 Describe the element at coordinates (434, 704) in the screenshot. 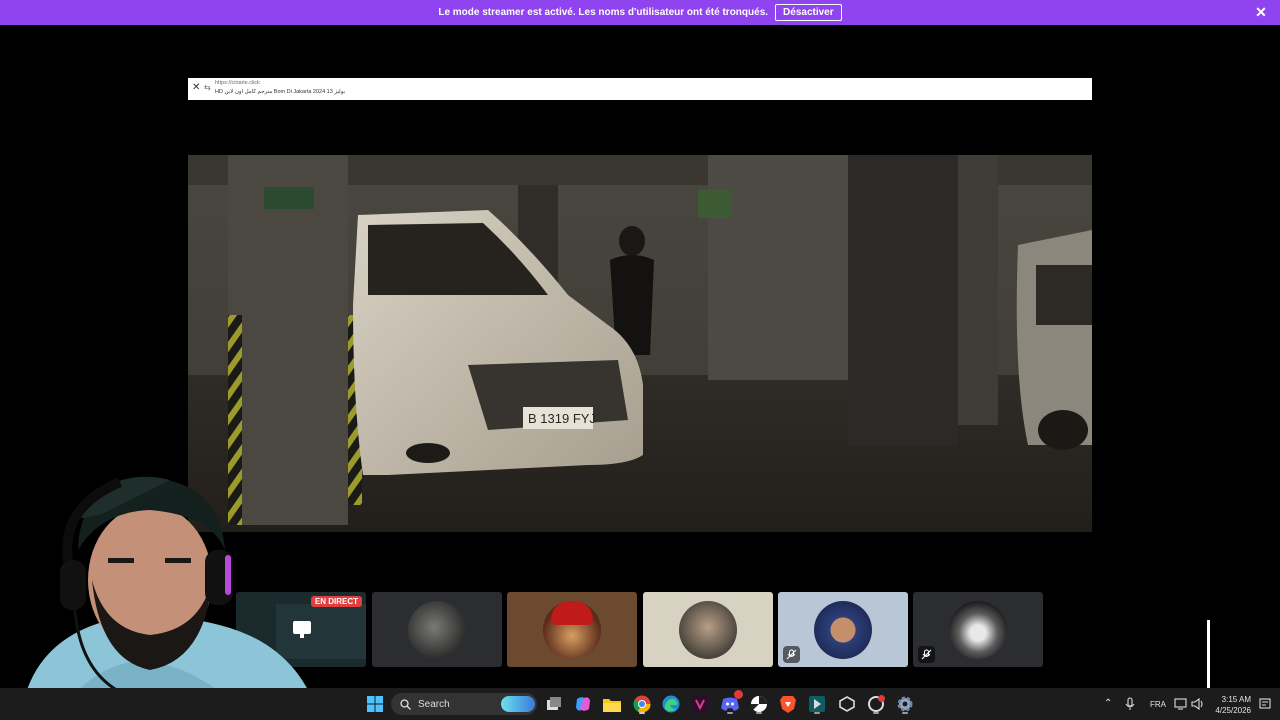

I see `search-placeholder: Search` at that location.